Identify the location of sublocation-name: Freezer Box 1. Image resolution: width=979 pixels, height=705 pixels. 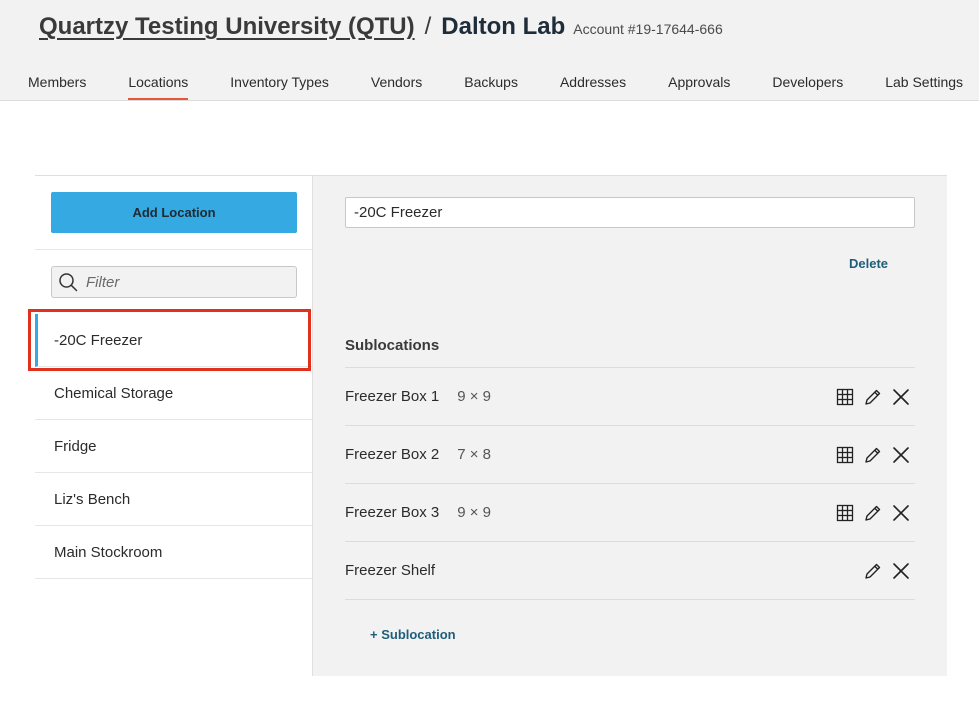
(392, 396).